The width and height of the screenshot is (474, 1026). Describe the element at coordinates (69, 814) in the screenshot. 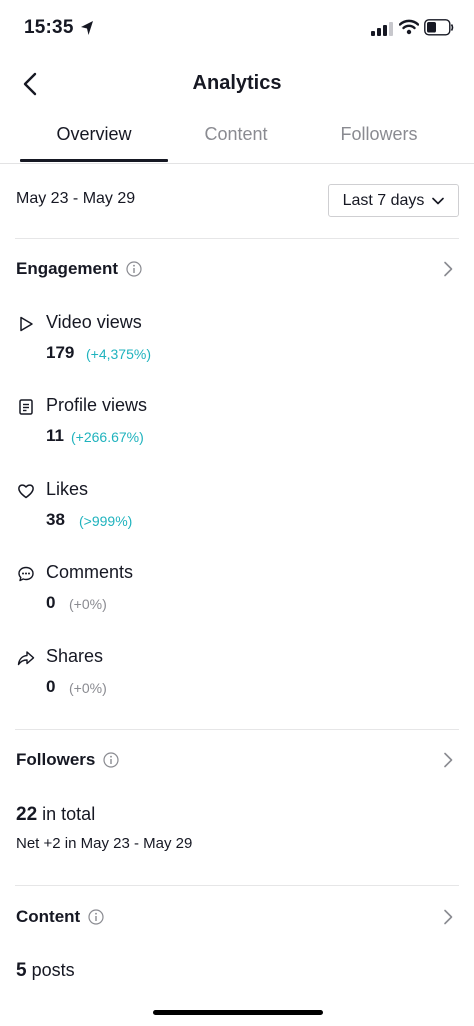

I see `followers-total-suffix: in total` at that location.